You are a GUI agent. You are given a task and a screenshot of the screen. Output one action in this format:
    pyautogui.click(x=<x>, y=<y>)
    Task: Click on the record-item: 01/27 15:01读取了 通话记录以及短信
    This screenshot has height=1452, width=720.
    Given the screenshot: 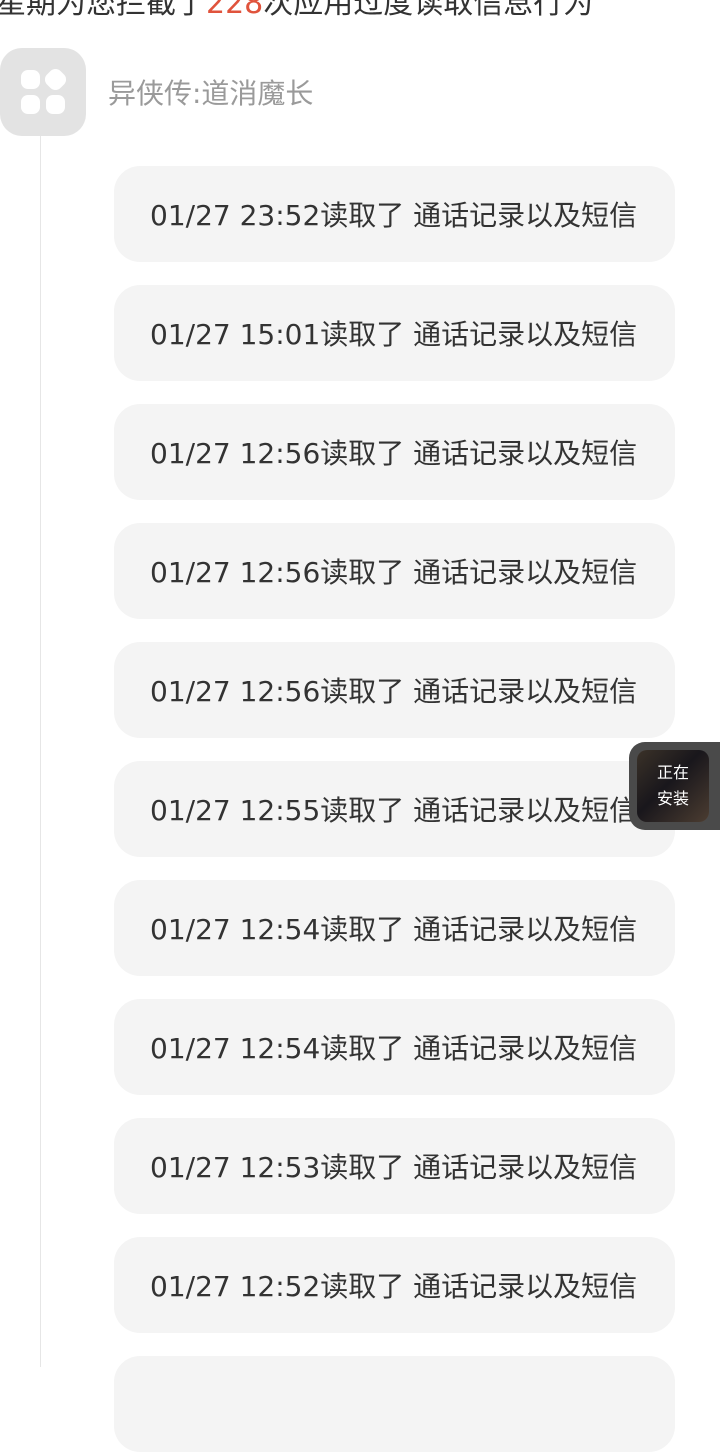 What is the action you would take?
    pyautogui.click(x=394, y=333)
    